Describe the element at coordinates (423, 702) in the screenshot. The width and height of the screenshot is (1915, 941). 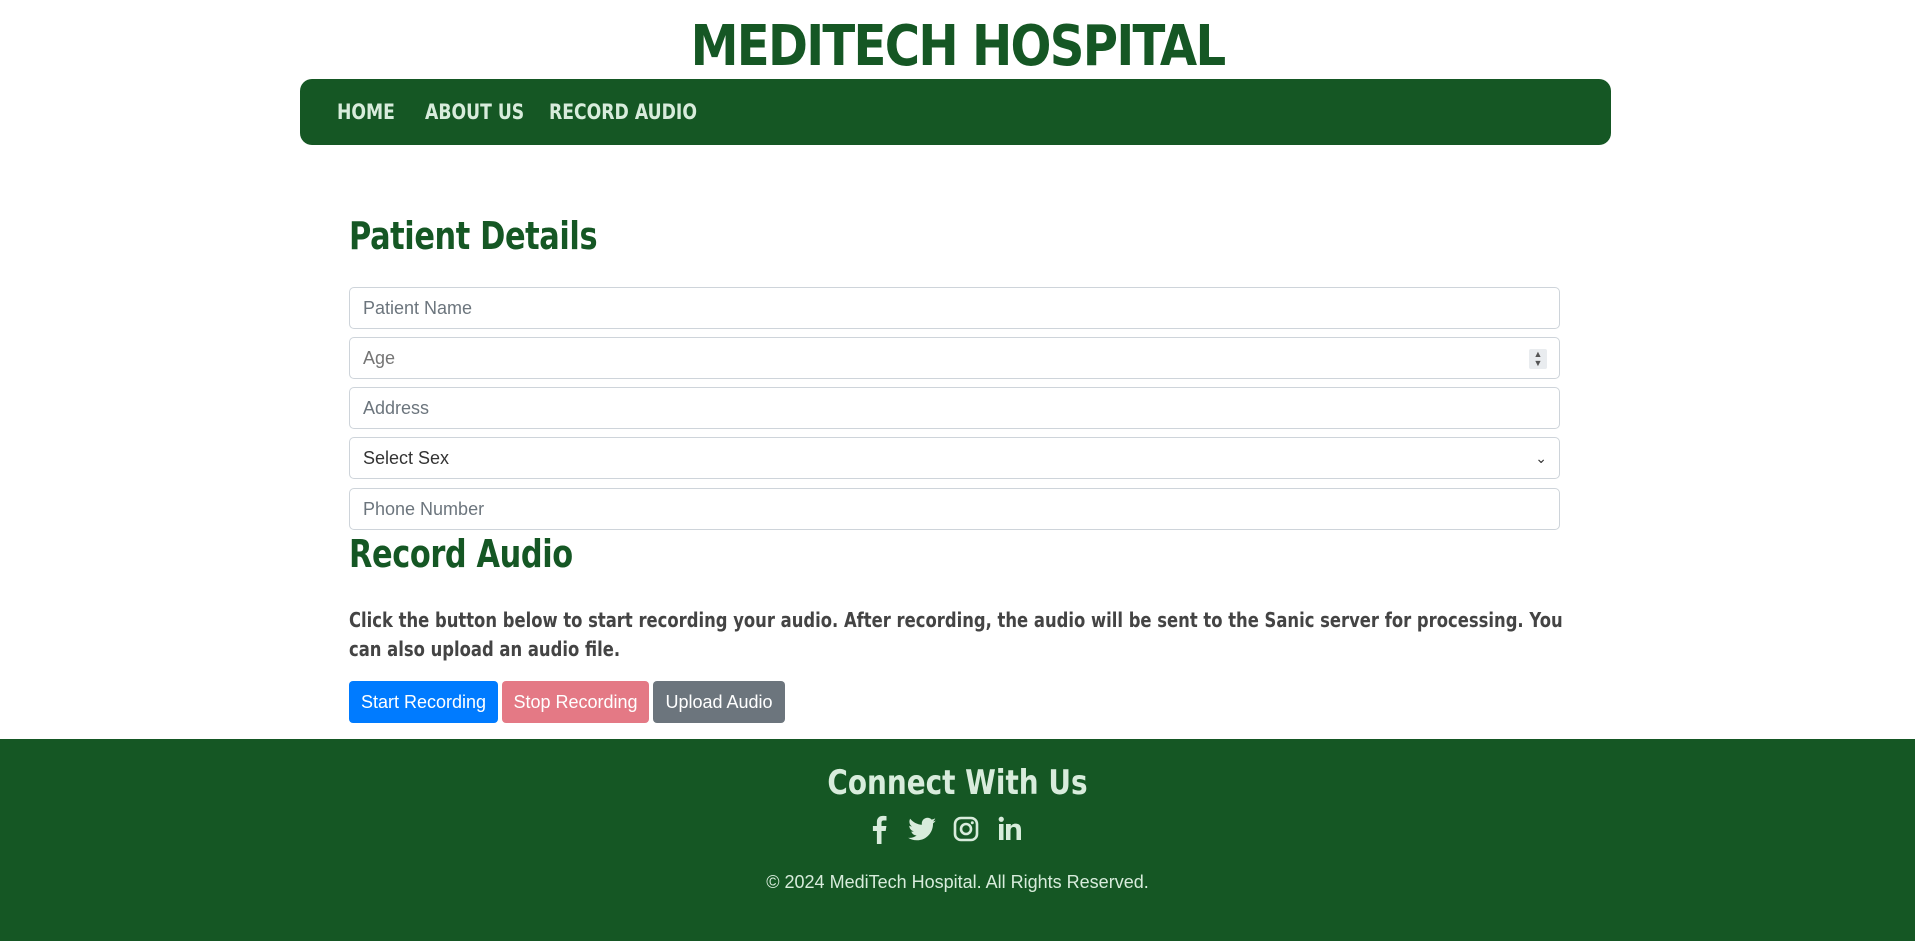
I see `start-recording-button: Start Recording` at that location.